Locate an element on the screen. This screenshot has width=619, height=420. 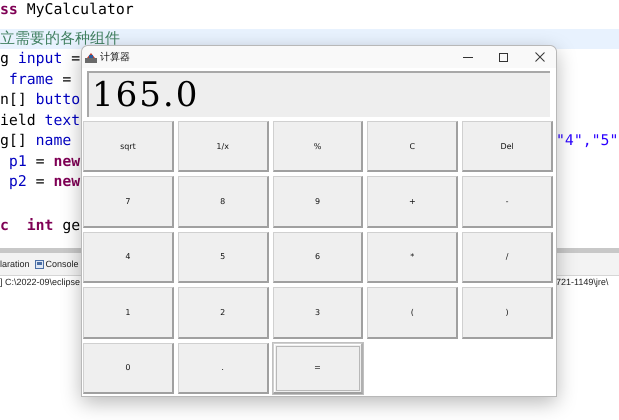
code-text: frame = is located at coordinates (40, 79).